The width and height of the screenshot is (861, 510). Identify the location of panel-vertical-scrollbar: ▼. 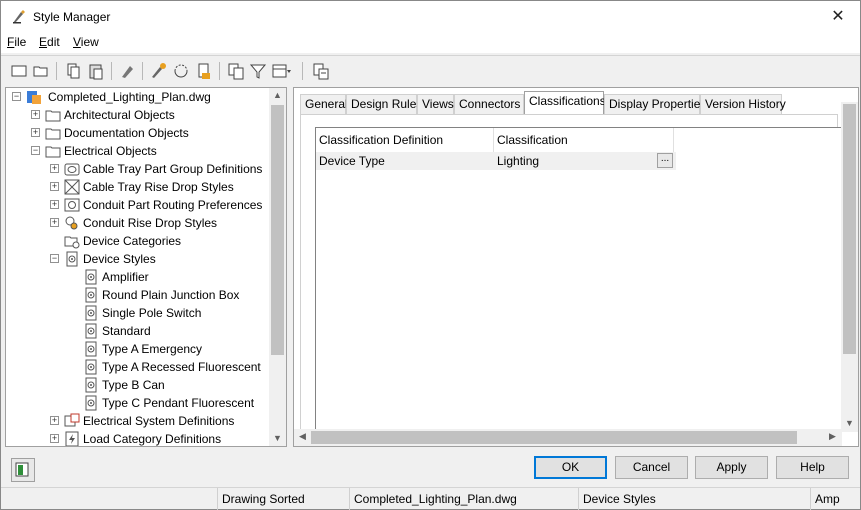
(849, 267).